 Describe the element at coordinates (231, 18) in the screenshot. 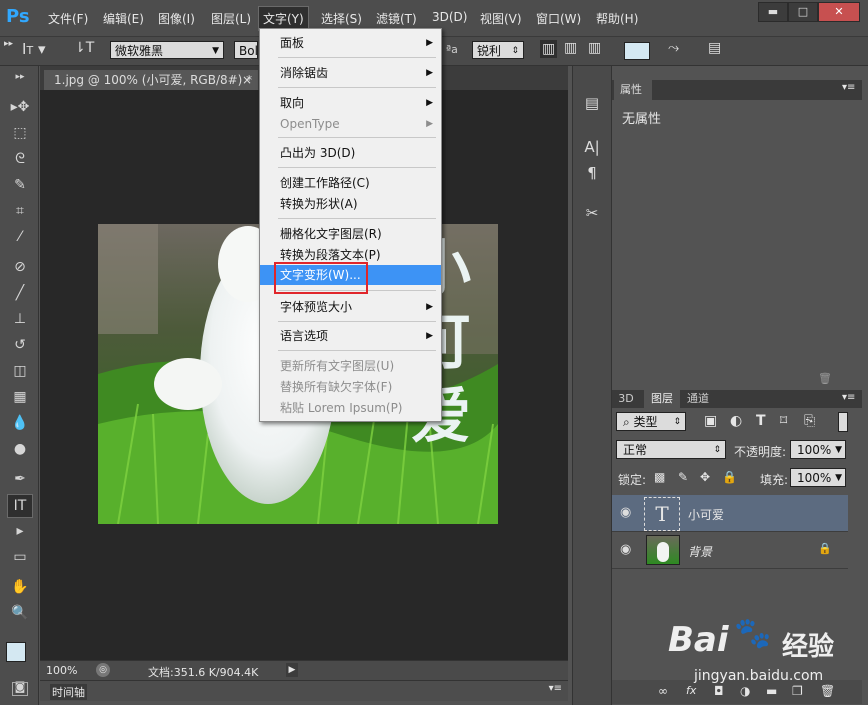

I see `menu-layer: 图层(L)` at that location.